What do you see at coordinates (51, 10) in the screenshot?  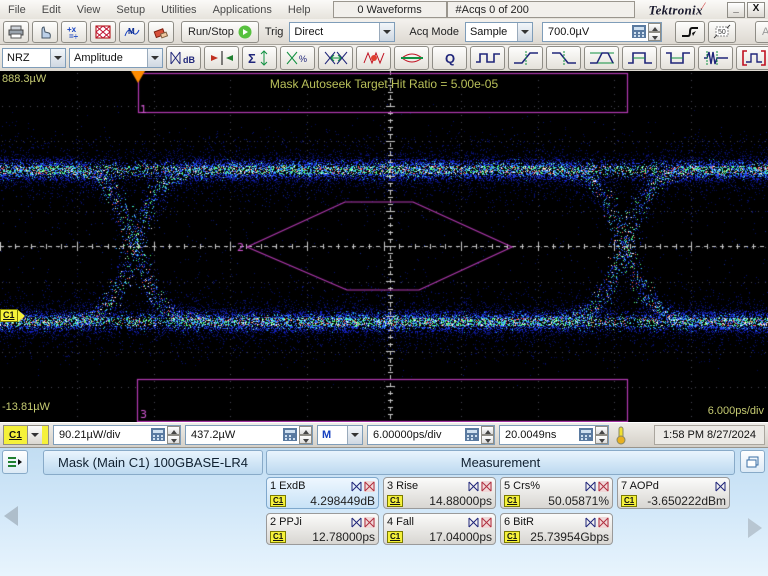 I see `menu-edit: Edit` at bounding box center [51, 10].